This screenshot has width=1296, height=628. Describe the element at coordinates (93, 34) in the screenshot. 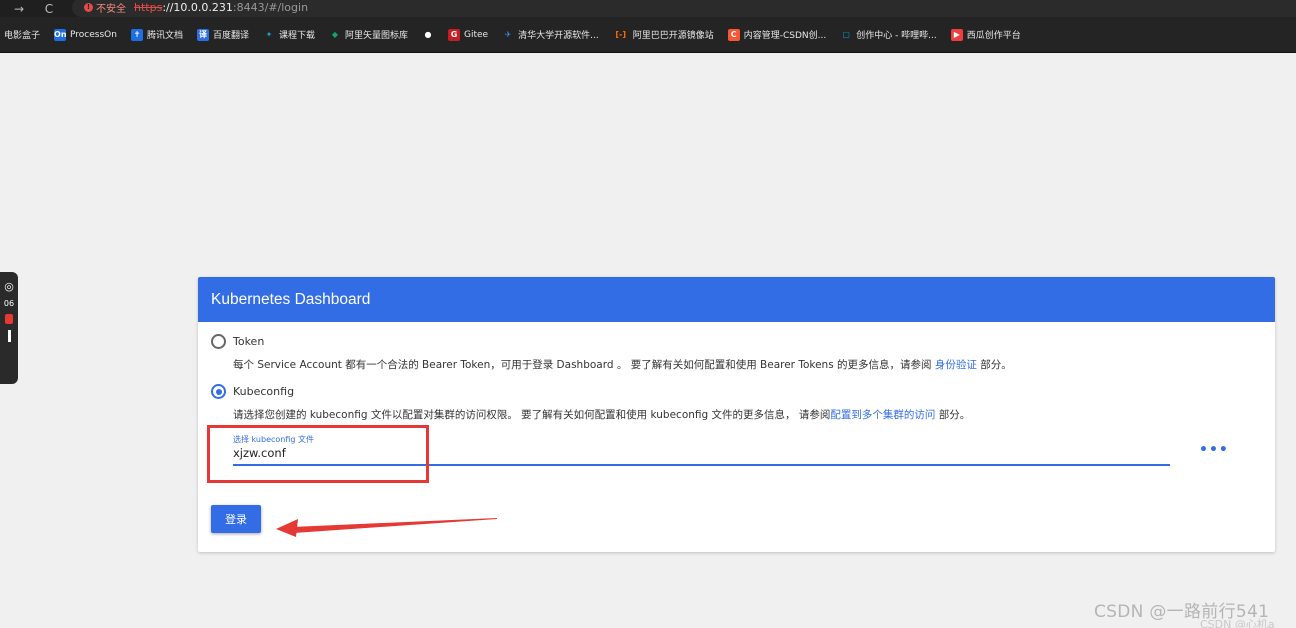

I see `bookmark-label: ProcessOn` at that location.